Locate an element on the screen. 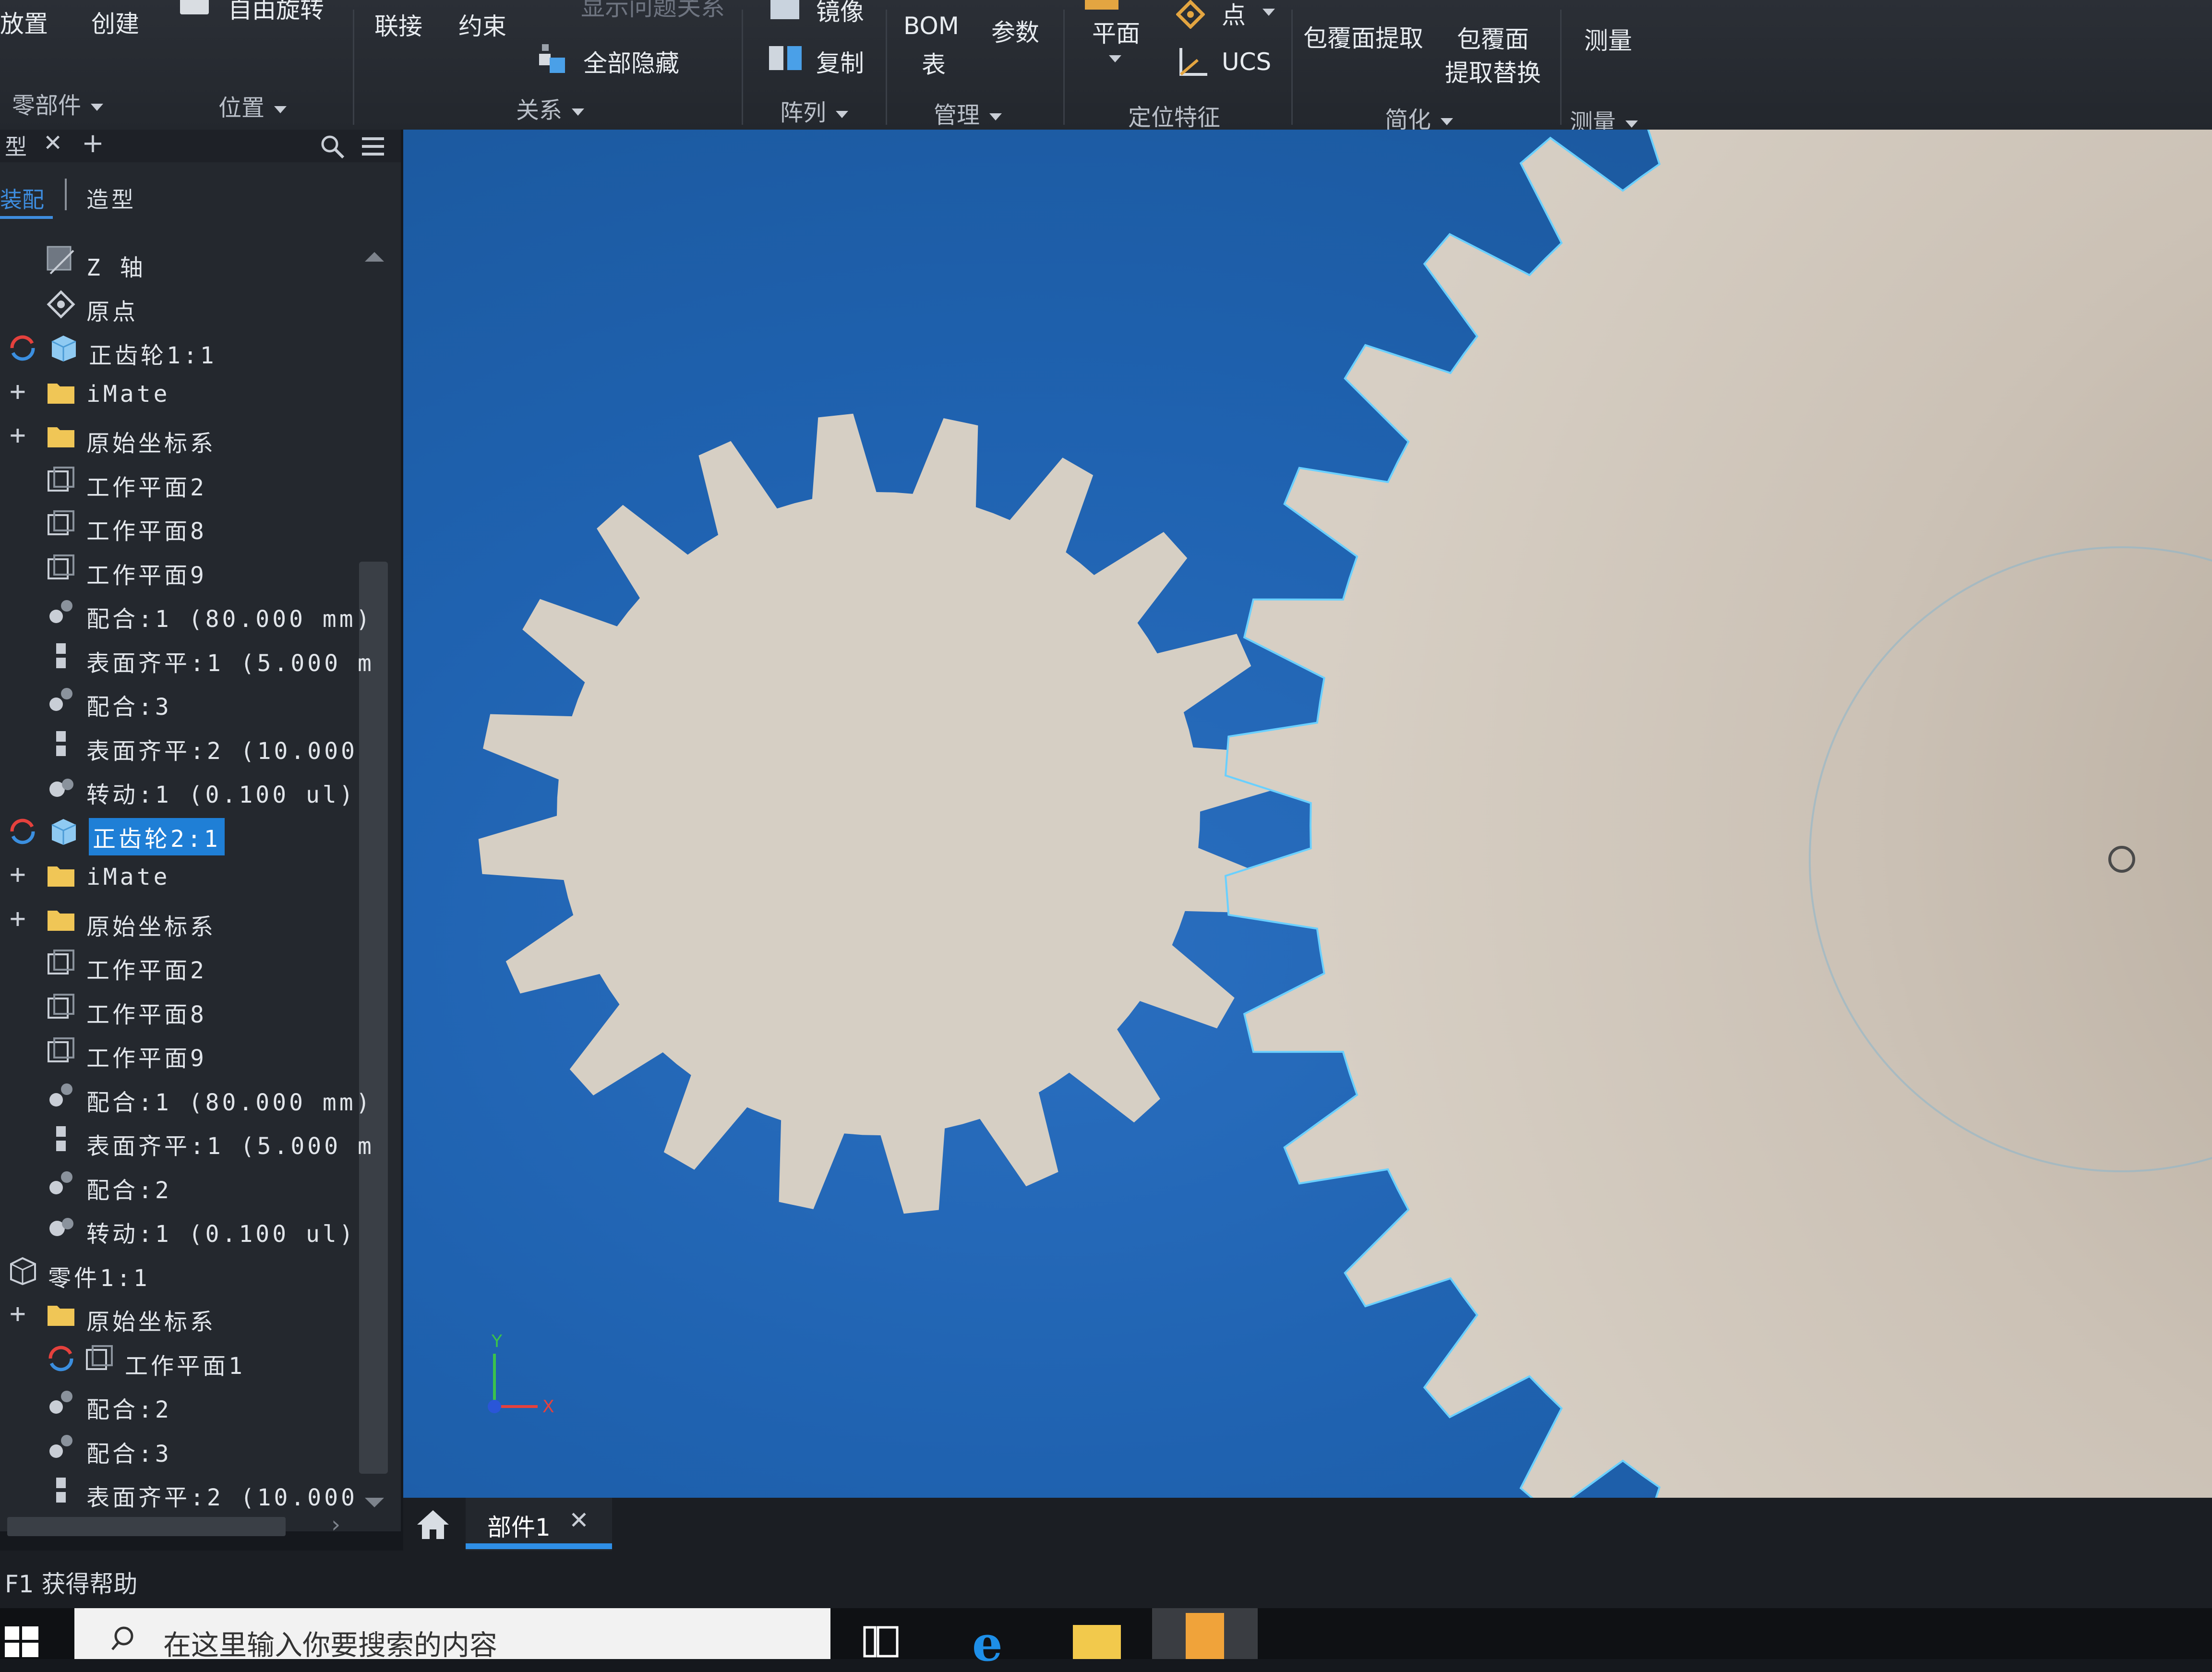  tree-node: 工作平面1 is located at coordinates (192, 1359).